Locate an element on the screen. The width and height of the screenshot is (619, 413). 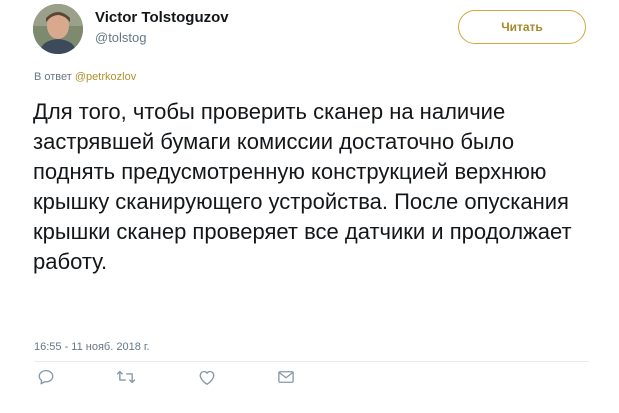
retweet-button is located at coordinates (126, 377).